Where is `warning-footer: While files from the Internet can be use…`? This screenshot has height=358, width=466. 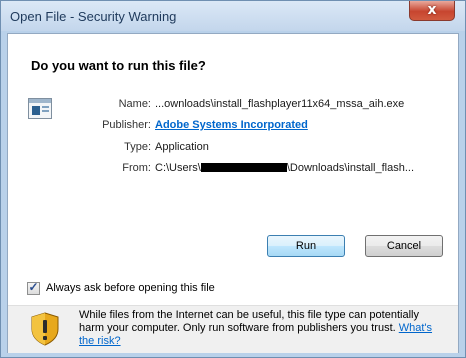 warning-footer: While files from the Internet can be use… is located at coordinates (233, 329).